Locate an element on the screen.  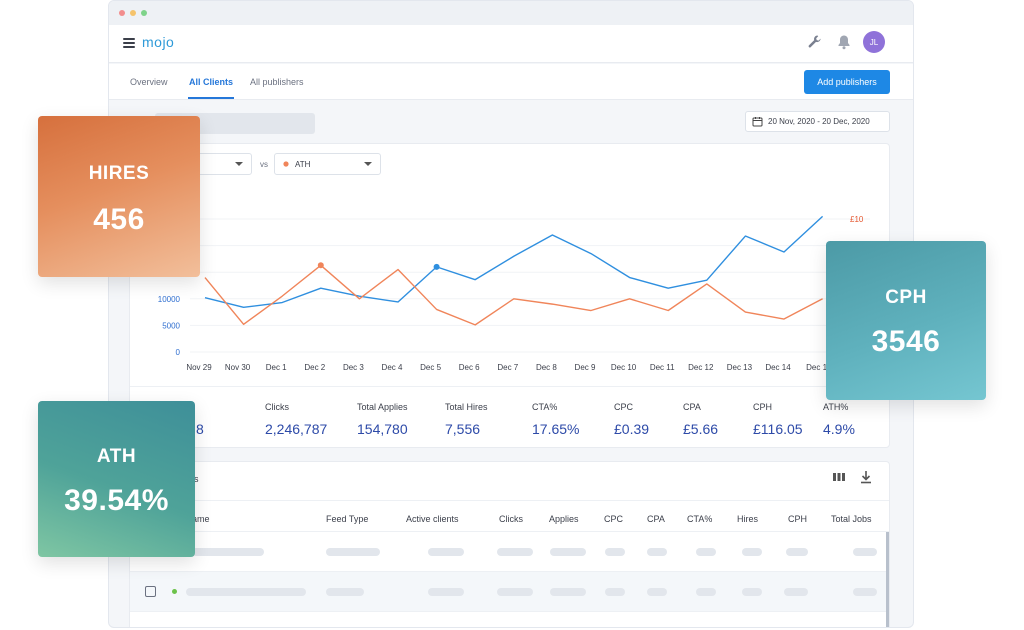
app-logo: mojo is located at coordinates (158, 42).